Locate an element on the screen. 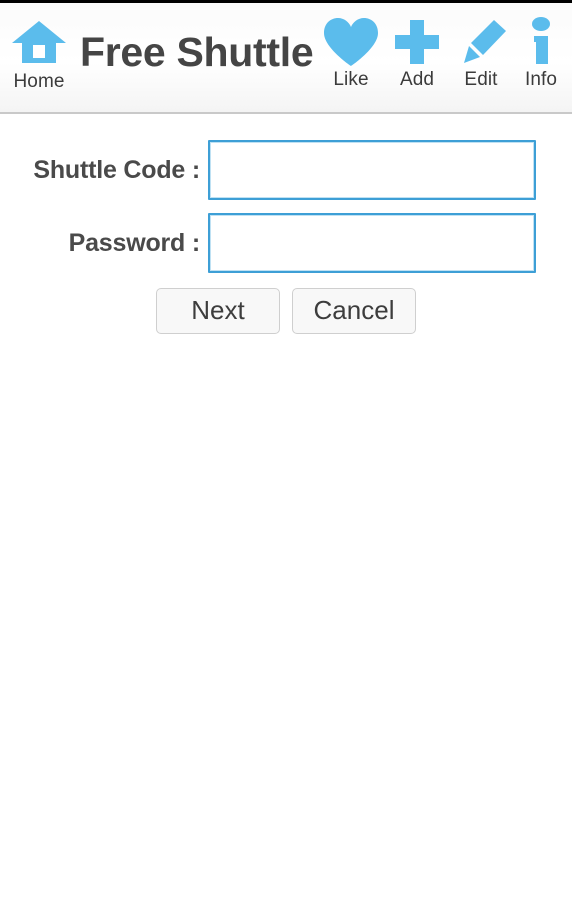 This screenshot has height=900, width=572. page-title: Free Shuttle is located at coordinates (197, 52).